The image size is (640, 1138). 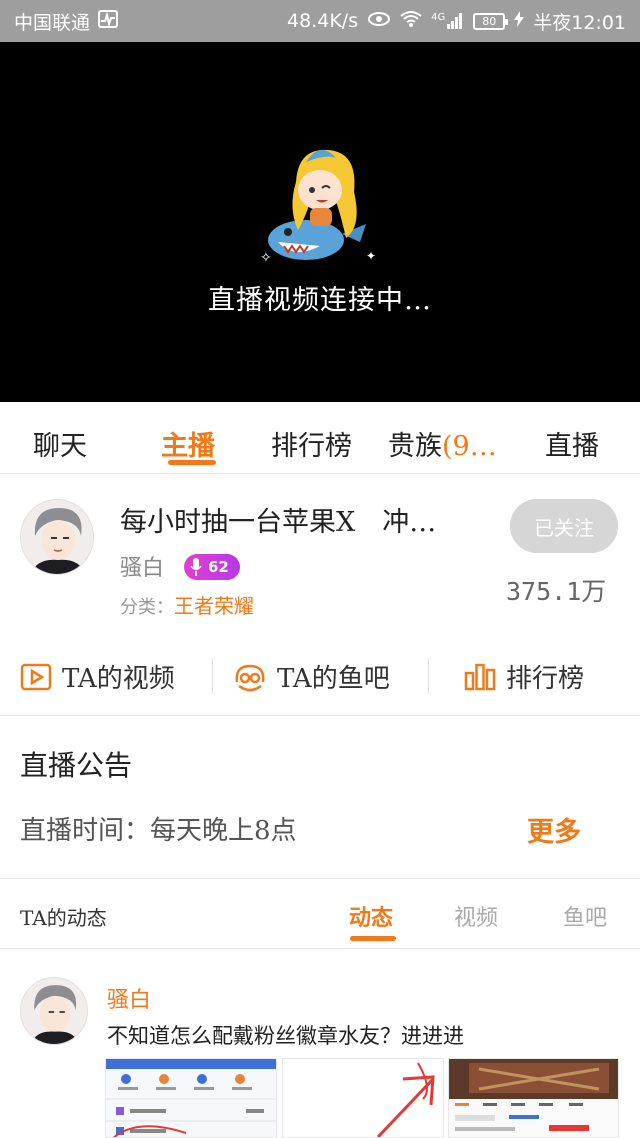 What do you see at coordinates (129, 998) in the screenshot?
I see `post-author-name: 骚白` at bounding box center [129, 998].